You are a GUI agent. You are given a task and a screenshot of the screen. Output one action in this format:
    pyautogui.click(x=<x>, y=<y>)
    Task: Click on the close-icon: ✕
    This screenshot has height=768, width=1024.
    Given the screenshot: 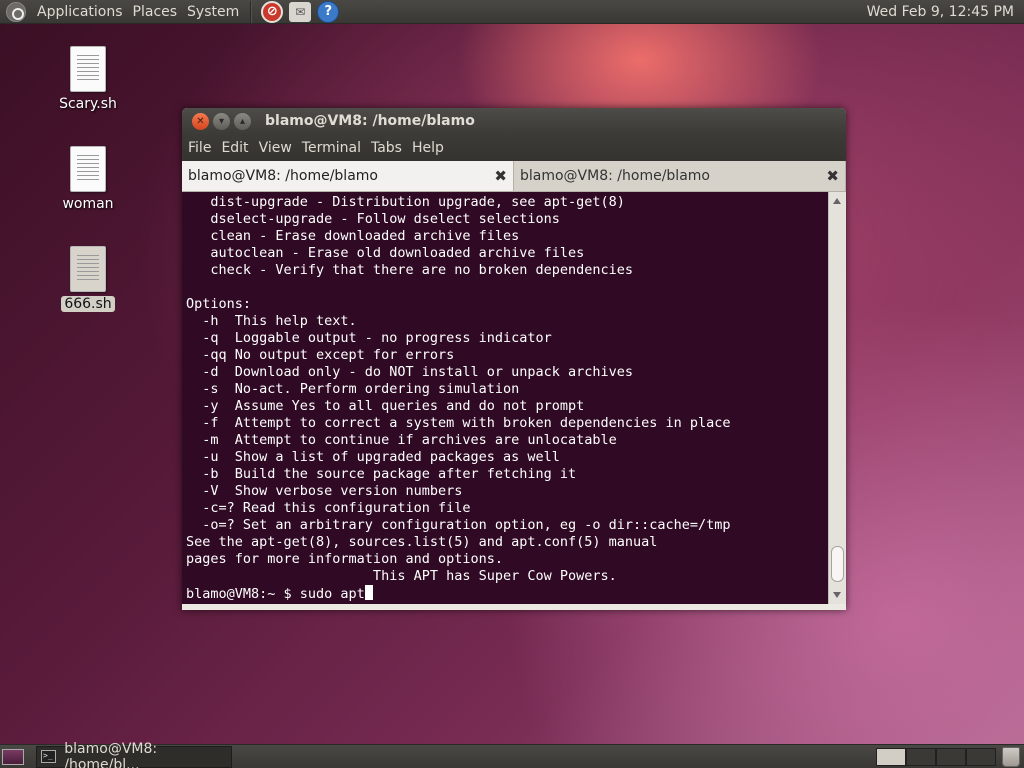 What is the action you would take?
    pyautogui.click(x=200, y=121)
    